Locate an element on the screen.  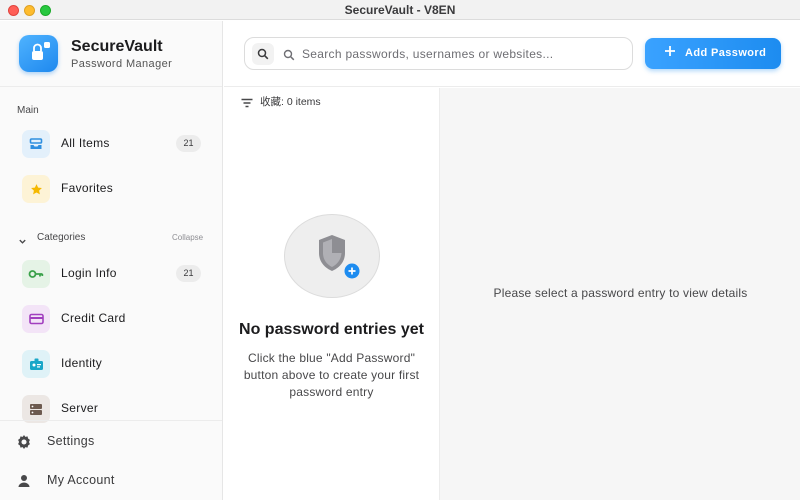
filter-status: 收藏: 0 items is located at coordinates (290, 102).